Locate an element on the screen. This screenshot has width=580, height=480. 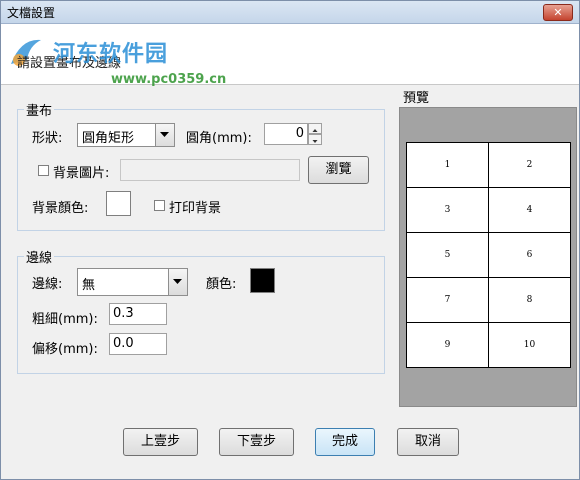
spin-up-button is located at coordinates (315, 128).